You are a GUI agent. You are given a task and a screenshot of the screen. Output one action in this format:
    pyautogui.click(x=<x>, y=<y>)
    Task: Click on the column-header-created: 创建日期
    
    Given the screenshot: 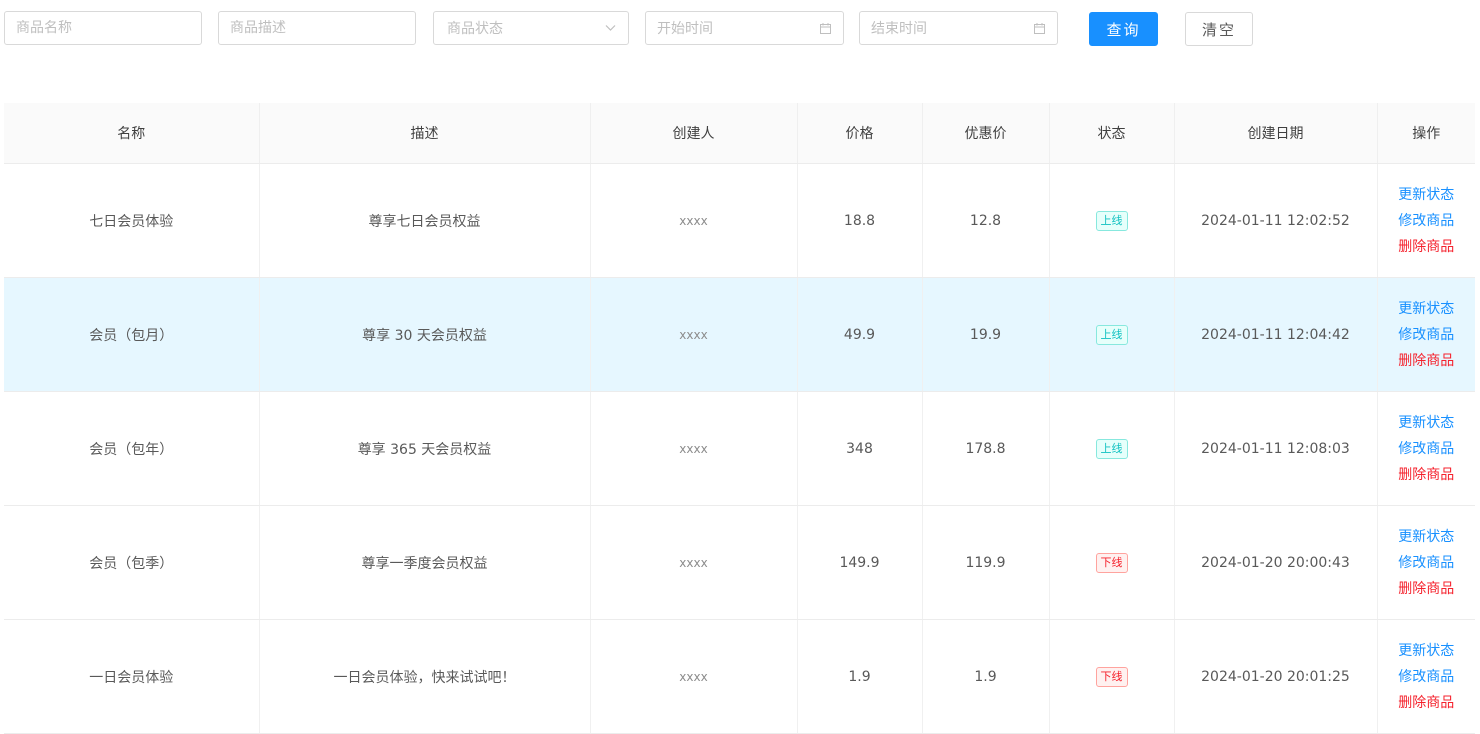 What is the action you would take?
    pyautogui.click(x=1276, y=133)
    